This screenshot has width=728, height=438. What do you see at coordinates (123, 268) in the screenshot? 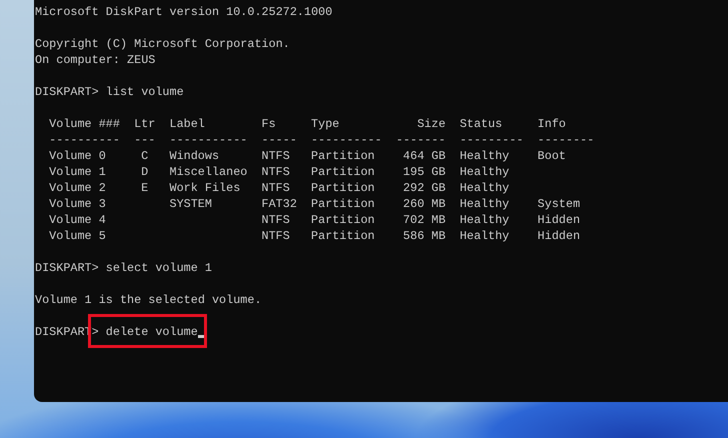
I see `command-line: DISKPART> select volume 1` at bounding box center [123, 268].